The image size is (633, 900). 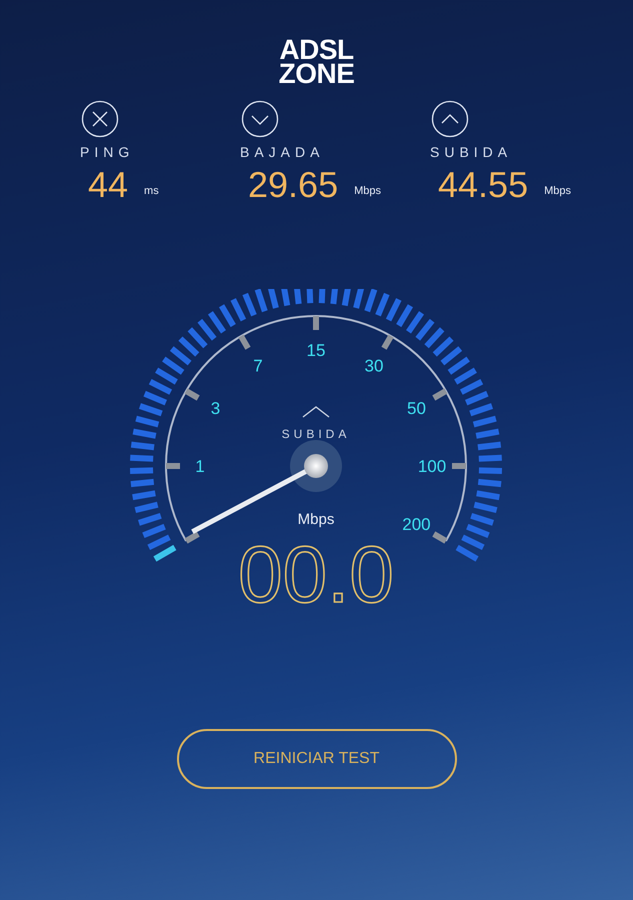 What do you see at coordinates (316, 50) in the screenshot?
I see `logo-text: ADSL` at bounding box center [316, 50].